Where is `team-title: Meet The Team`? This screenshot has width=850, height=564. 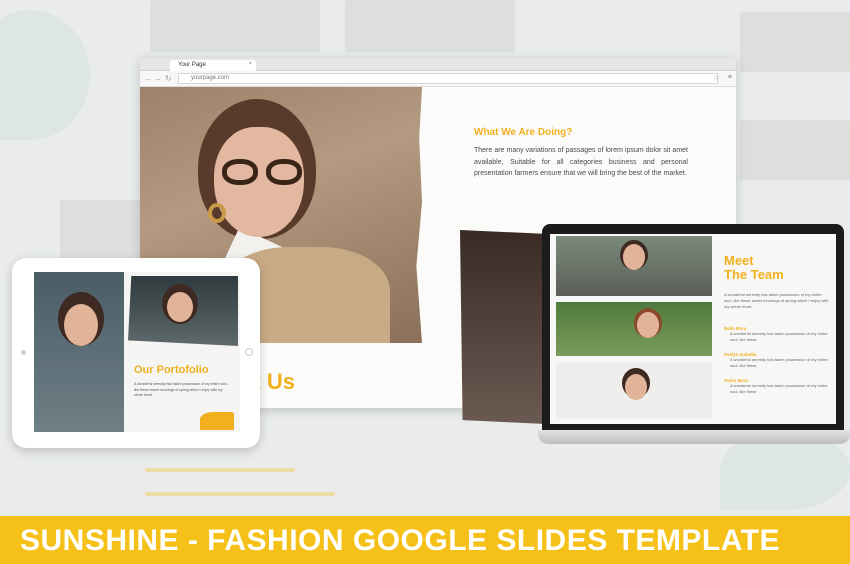 team-title: Meet The Team is located at coordinates (754, 268).